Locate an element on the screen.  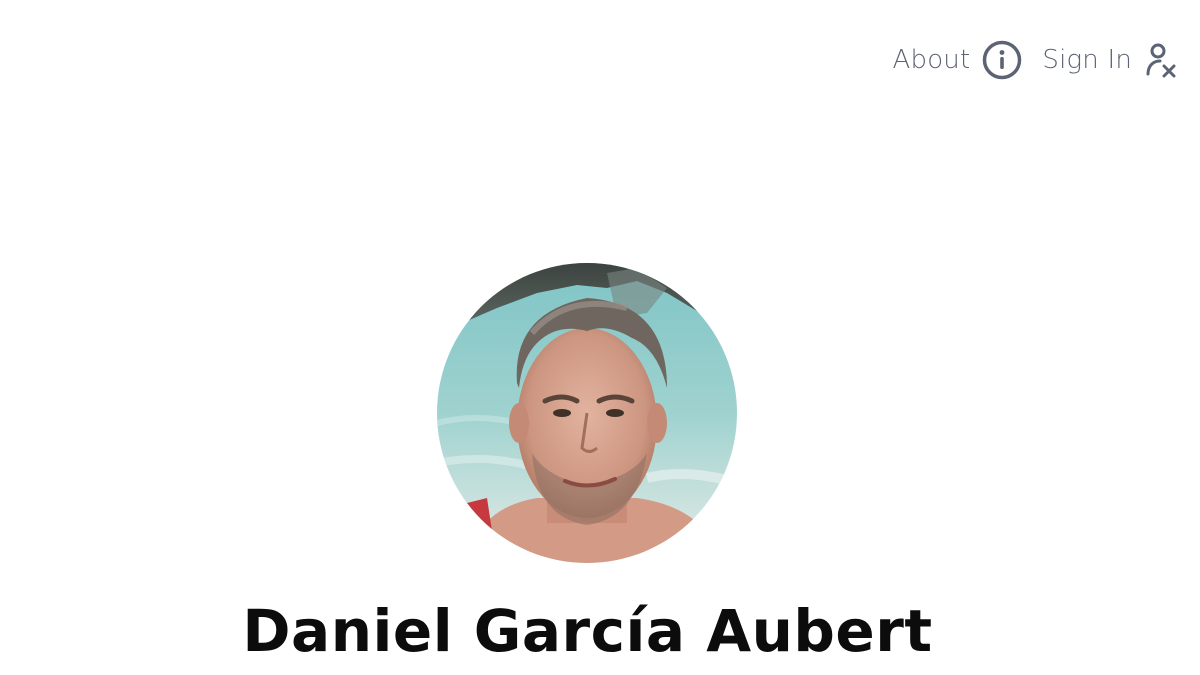
about-link: About is located at coordinates (958, 60).